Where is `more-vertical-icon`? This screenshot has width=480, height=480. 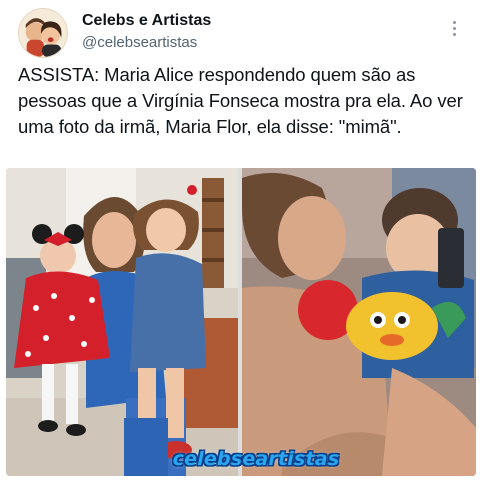
more-vertical-icon is located at coordinates (454, 22).